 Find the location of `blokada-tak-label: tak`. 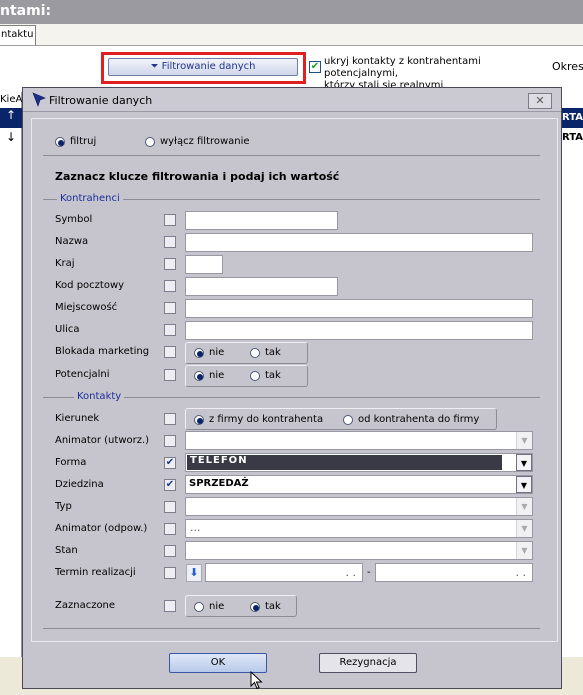

blokada-tak-label: tak is located at coordinates (273, 352).